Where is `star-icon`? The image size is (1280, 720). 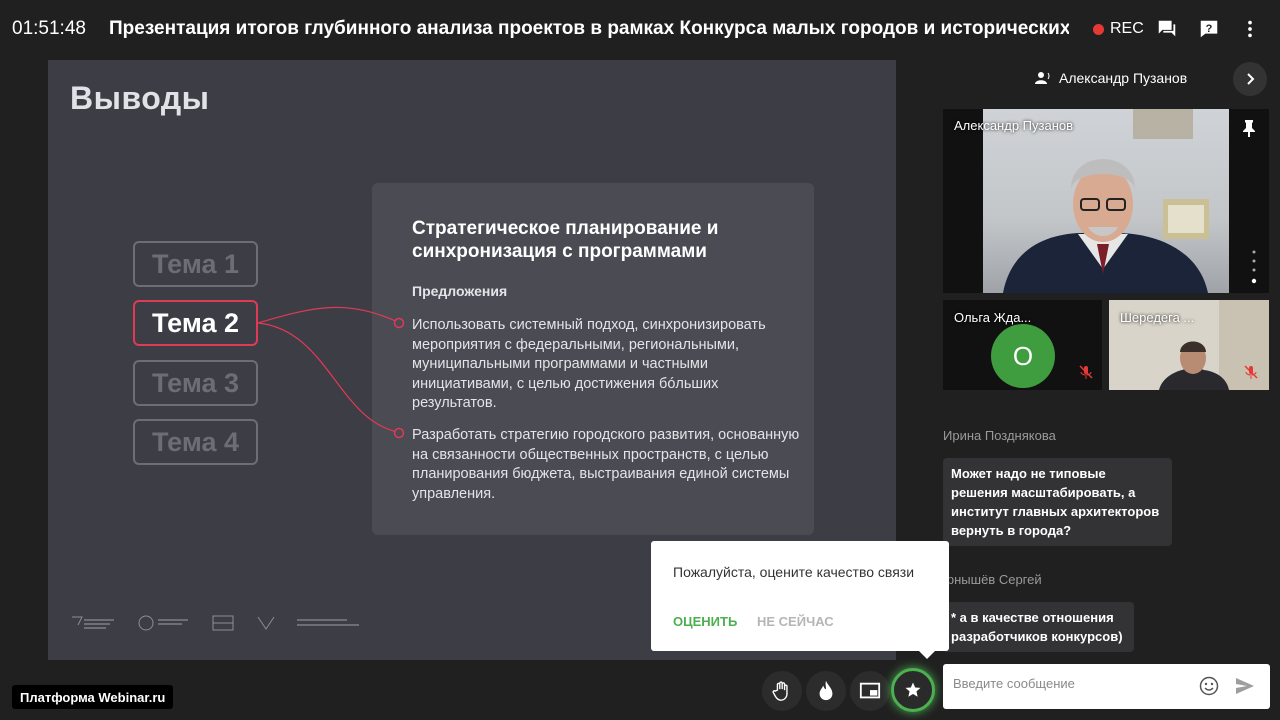
star-icon is located at coordinates (913, 689).